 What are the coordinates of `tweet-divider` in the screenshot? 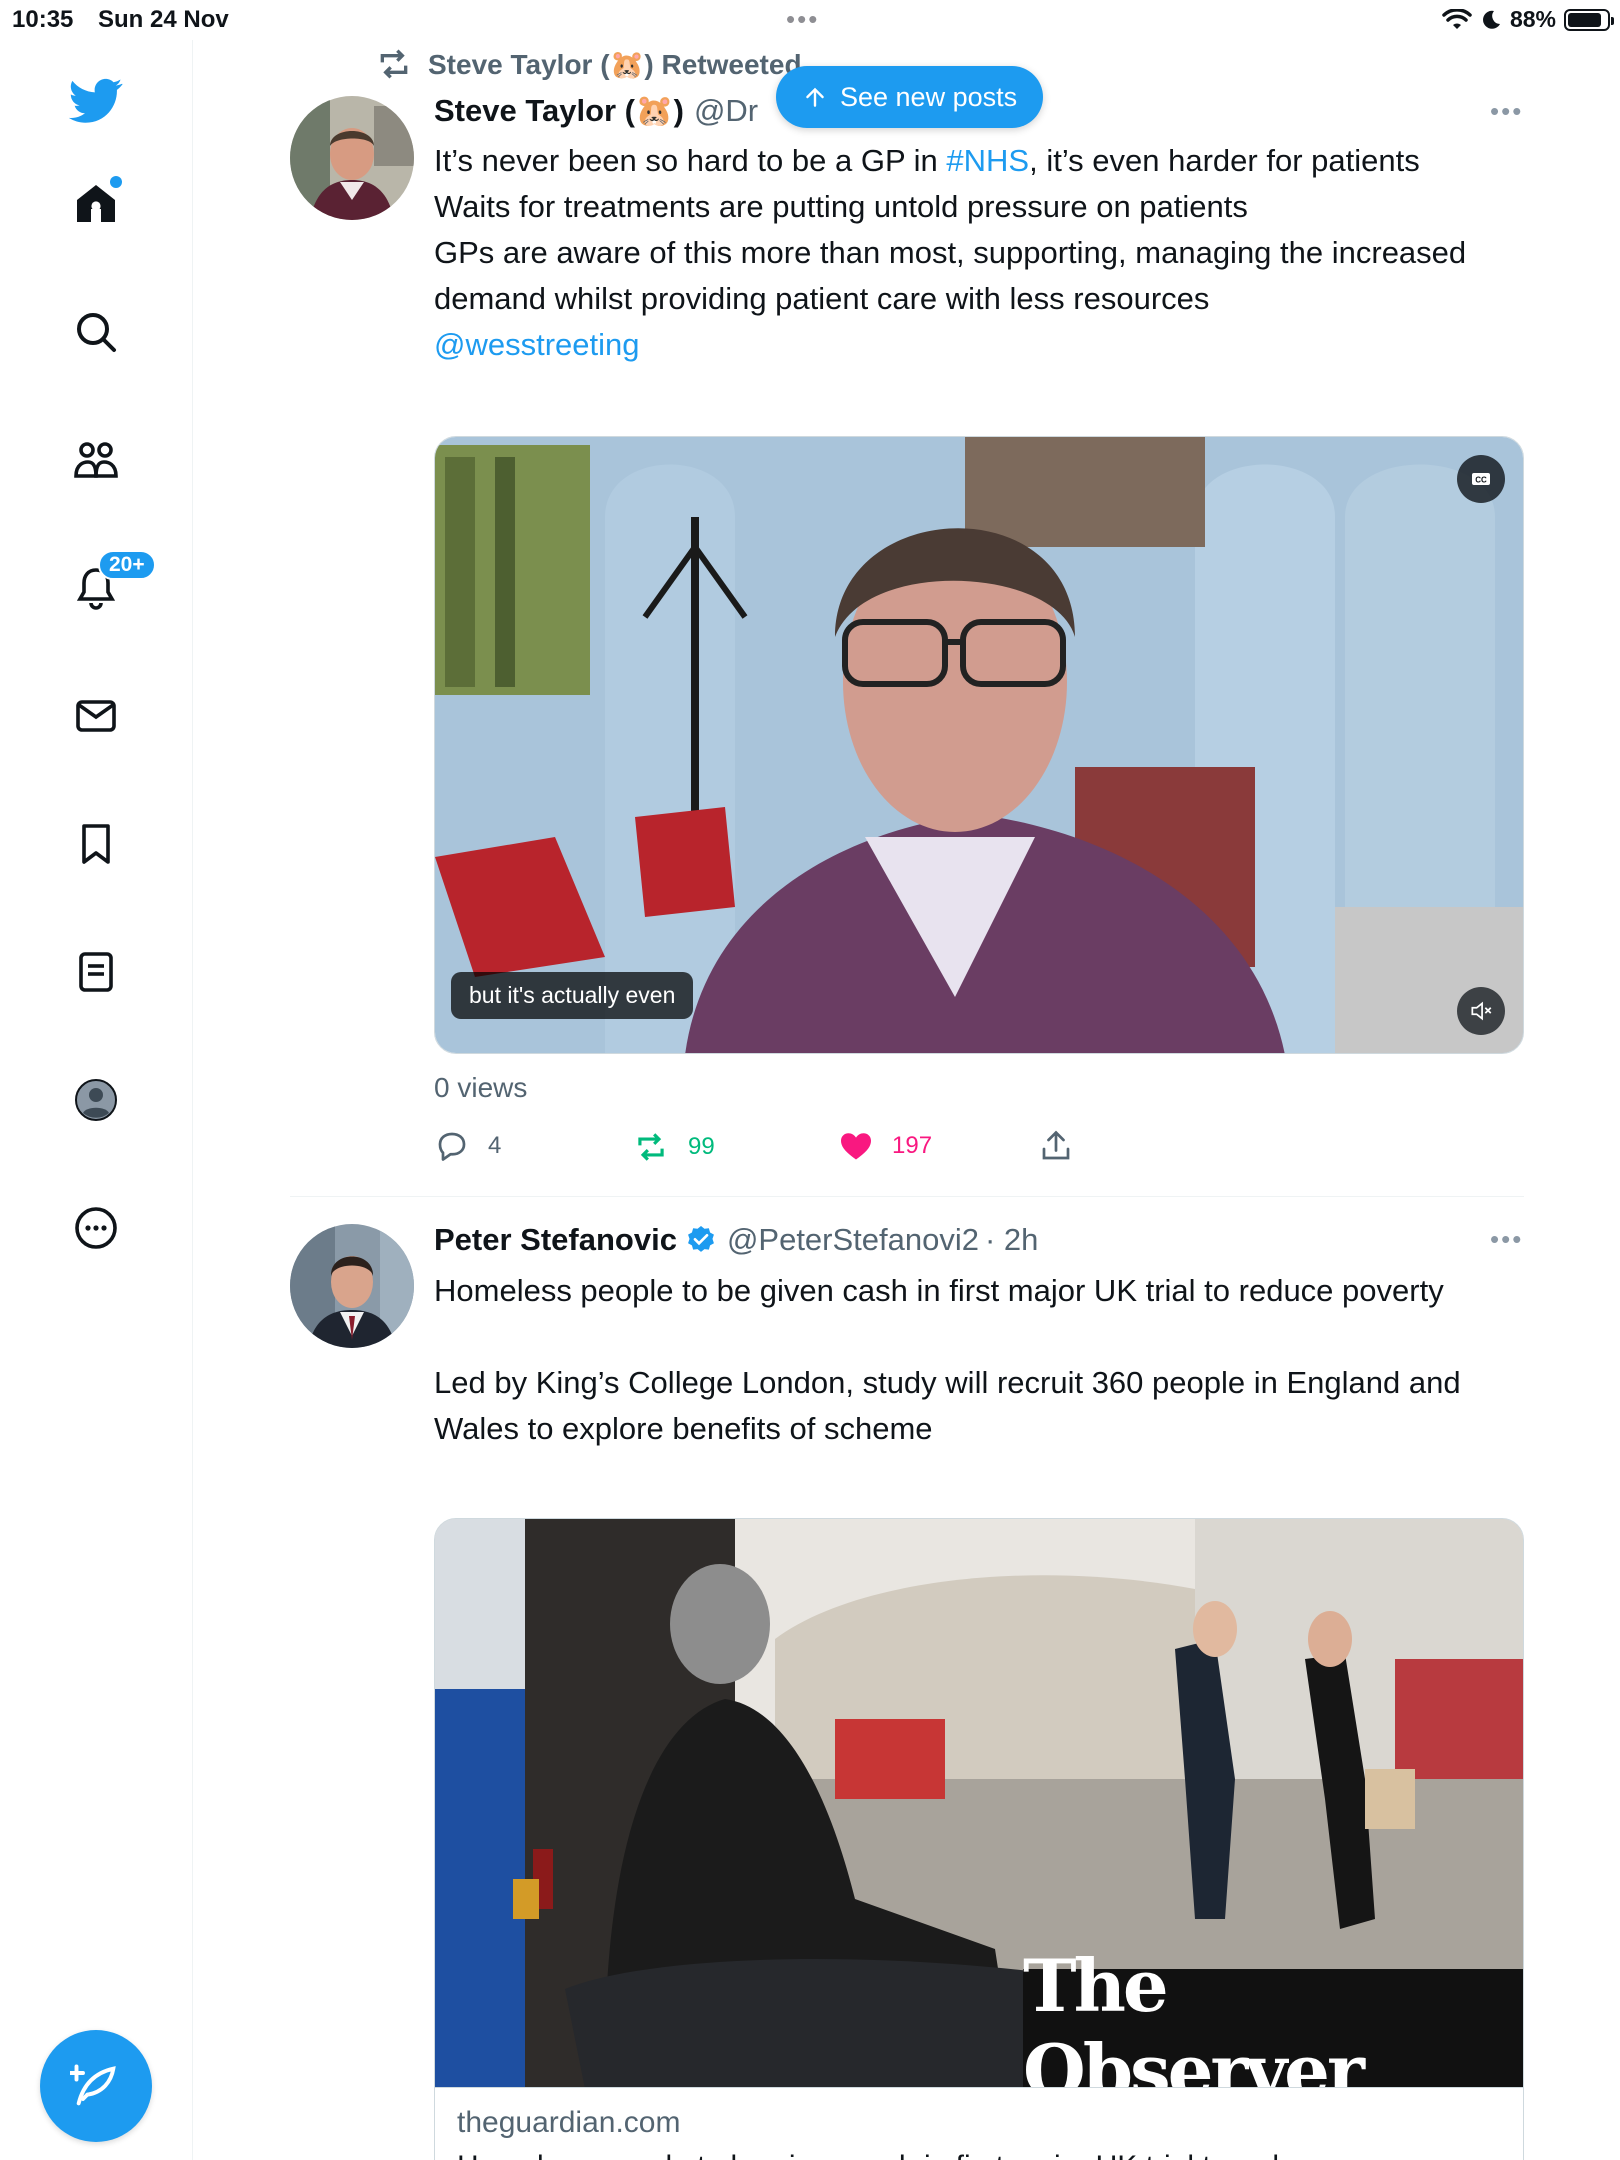 It's located at (907, 1196).